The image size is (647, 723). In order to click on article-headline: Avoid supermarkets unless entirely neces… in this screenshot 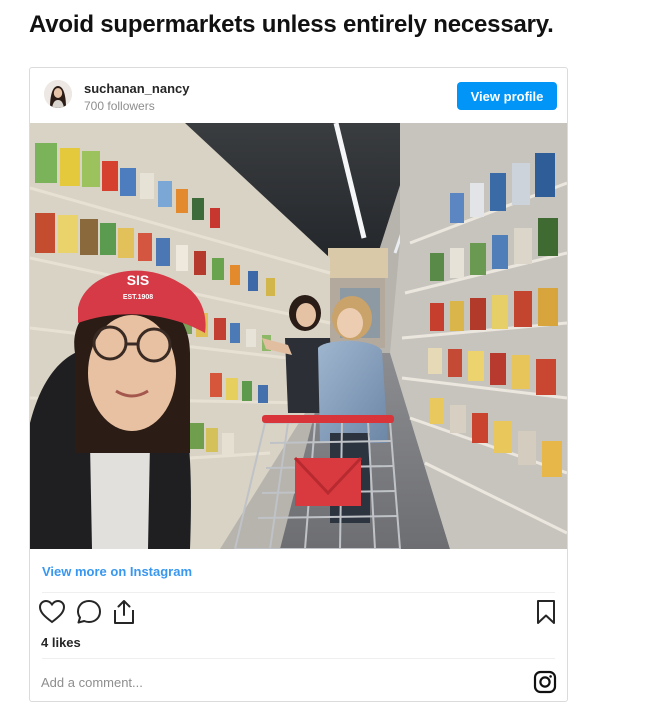, I will do `click(291, 24)`.